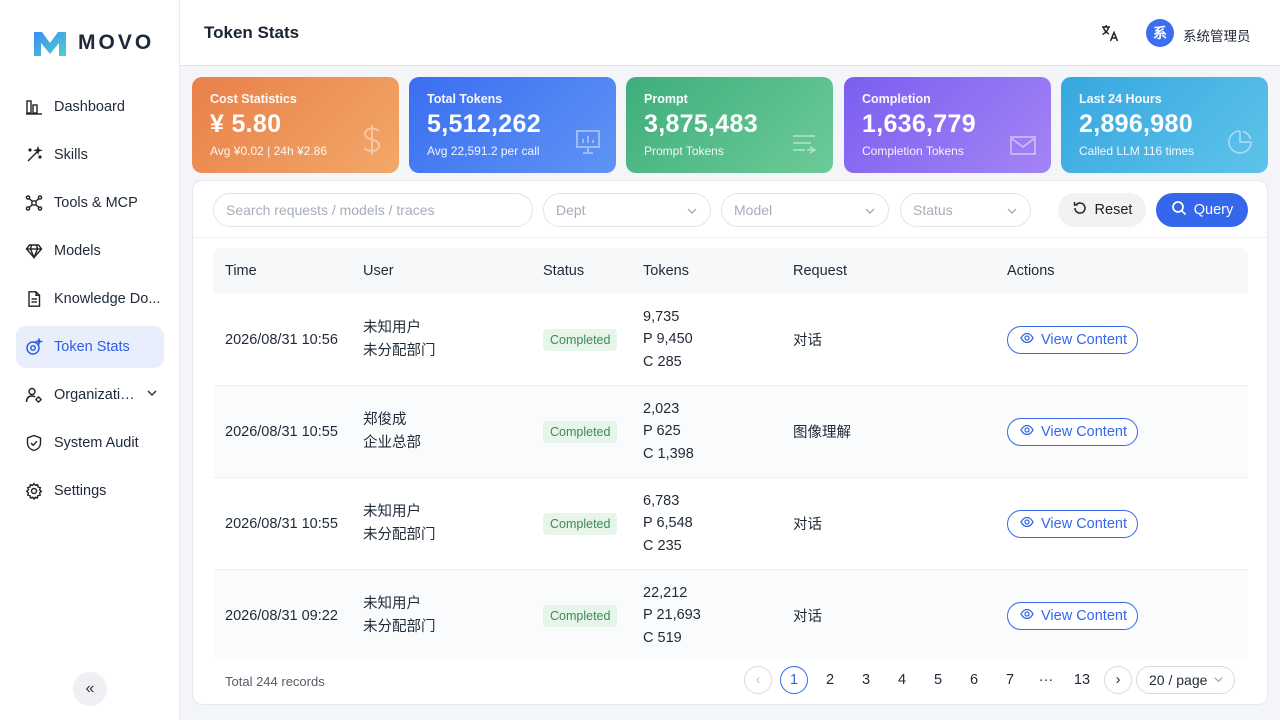 The image size is (1280, 720). I want to click on sidebar-item-token-stats: Token Stats, so click(90, 347).